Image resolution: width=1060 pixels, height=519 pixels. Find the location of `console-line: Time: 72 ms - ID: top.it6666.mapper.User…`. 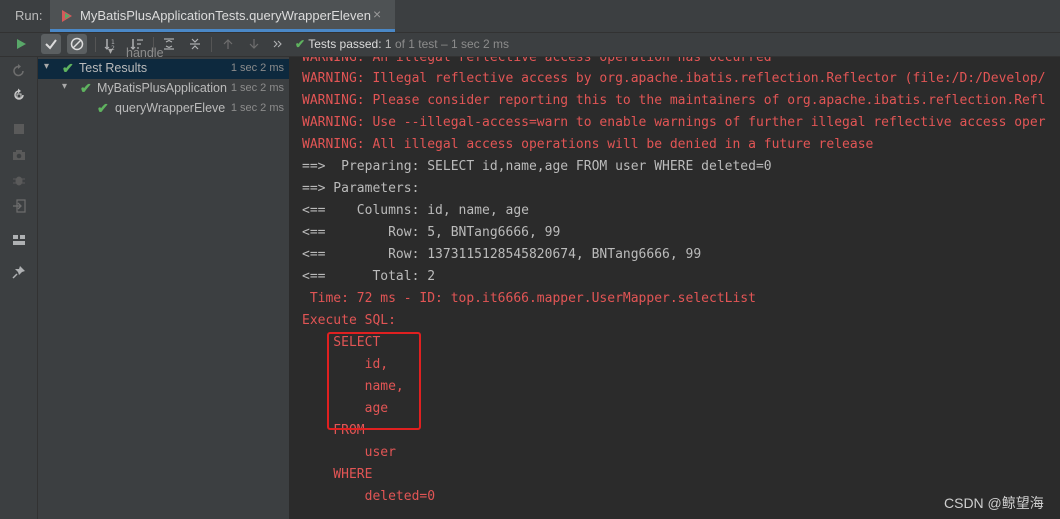

console-line: Time: 72 ms - ID: top.it6666.mapper.User… is located at coordinates (529, 298).